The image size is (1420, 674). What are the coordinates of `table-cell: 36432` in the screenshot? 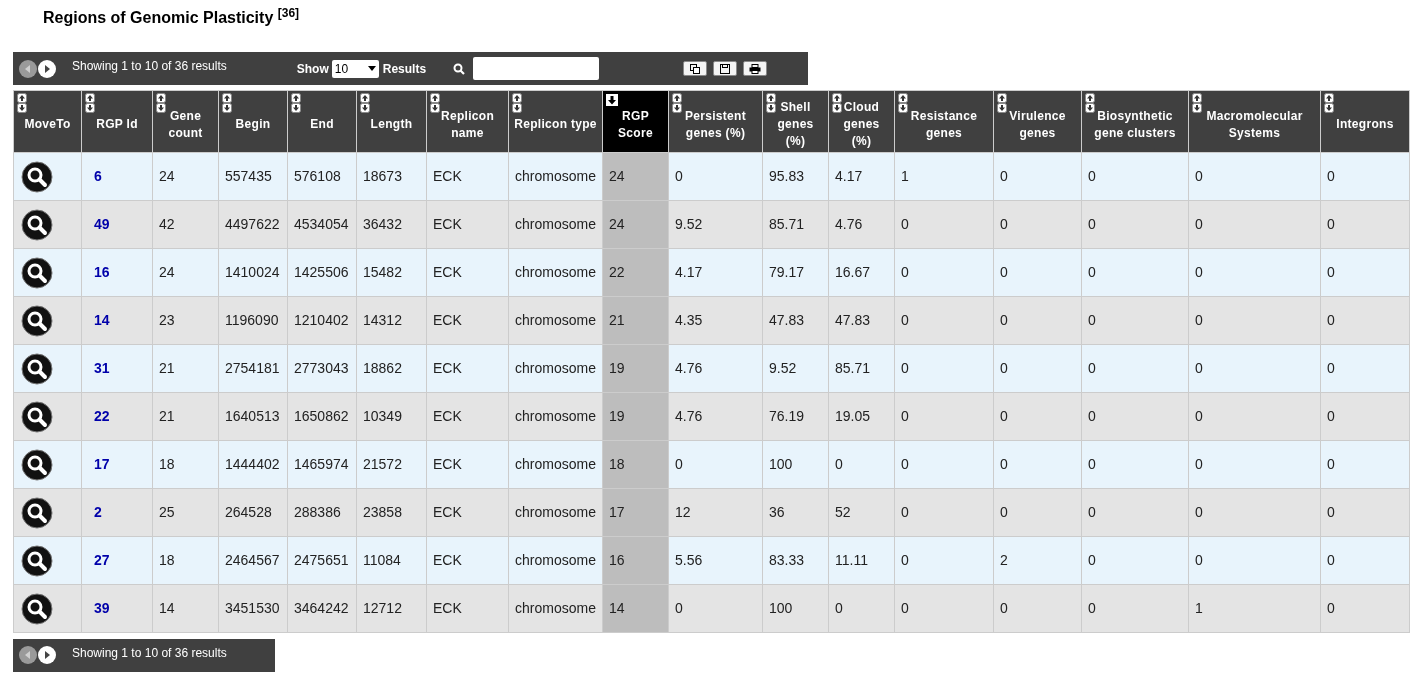 It's located at (391, 224).